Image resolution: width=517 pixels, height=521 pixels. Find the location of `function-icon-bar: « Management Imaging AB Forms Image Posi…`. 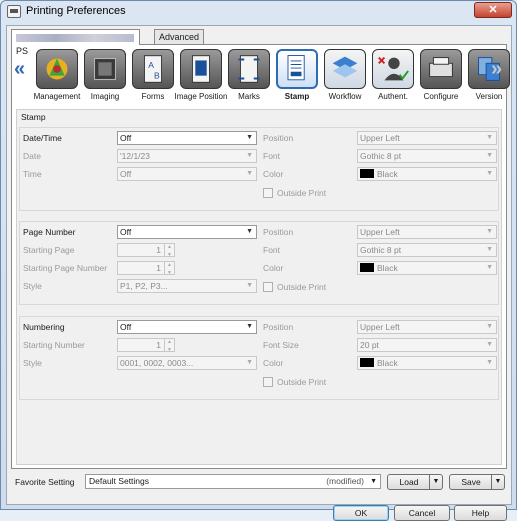

function-icon-bar: « Management Imaging AB Forms Image Posi… is located at coordinates (261, 75).